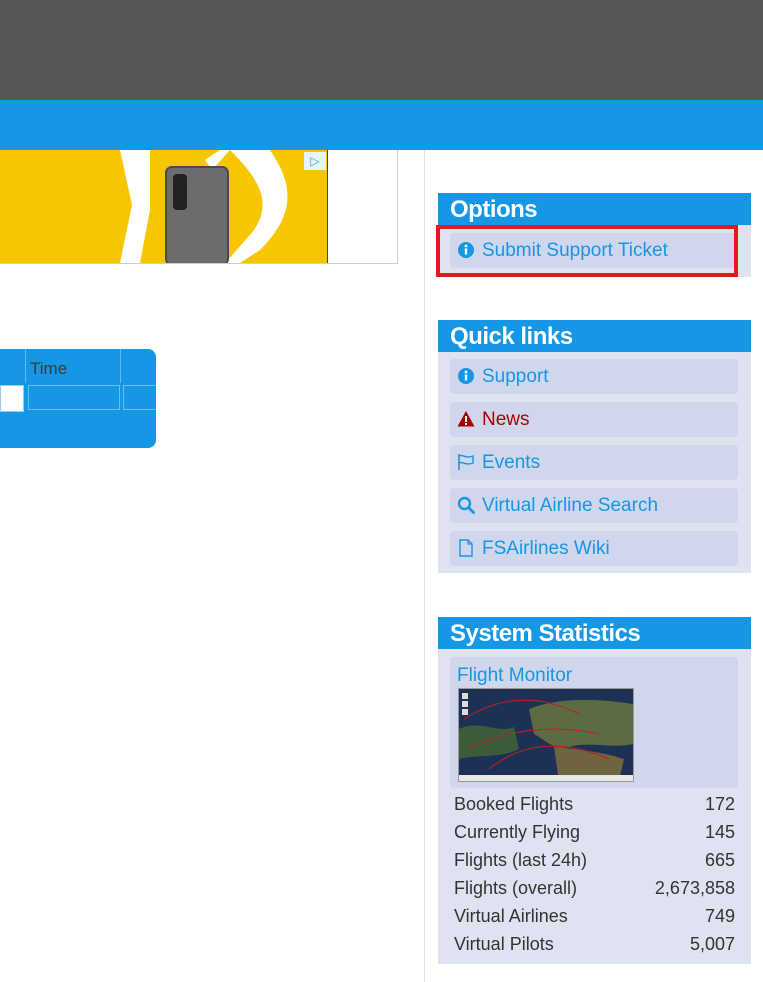 The image size is (763, 982). I want to click on stat-label: Booked Flights, so click(514, 804).